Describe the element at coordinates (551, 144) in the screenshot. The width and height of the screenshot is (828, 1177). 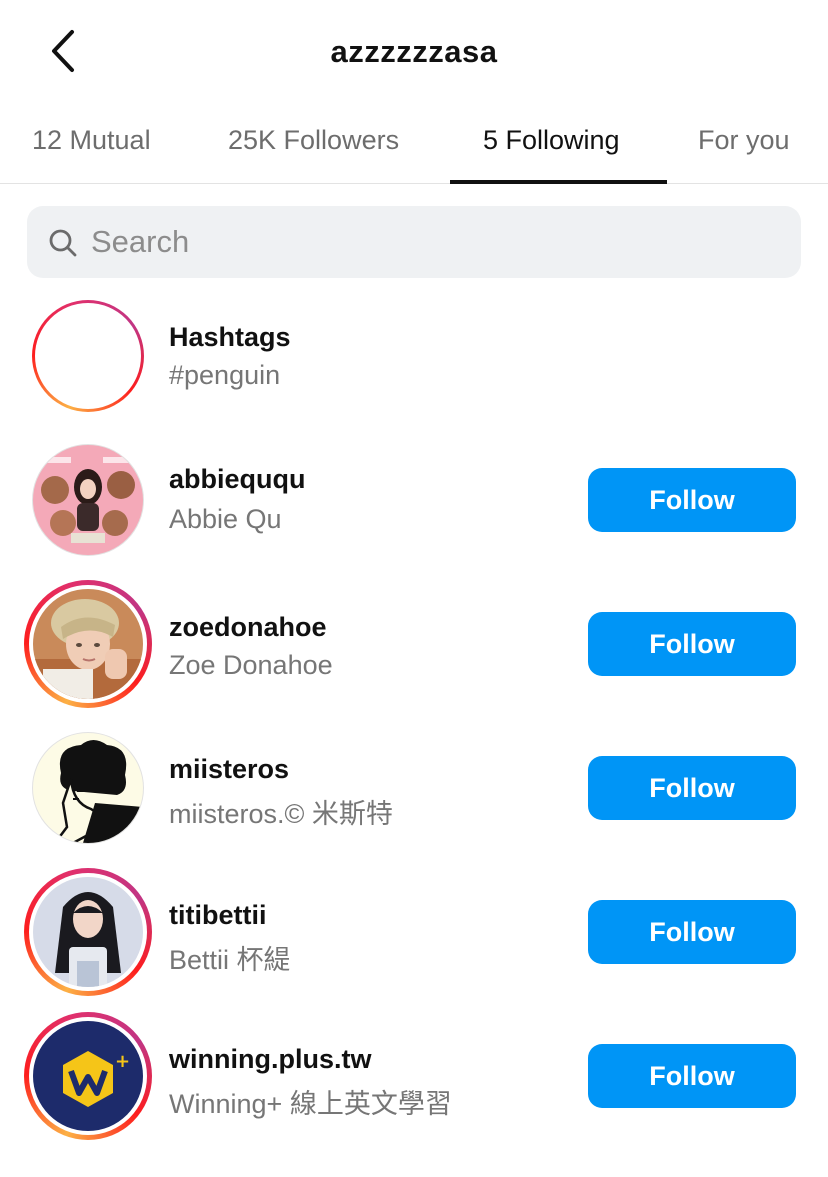
I see `tab-following: 5 Following` at that location.